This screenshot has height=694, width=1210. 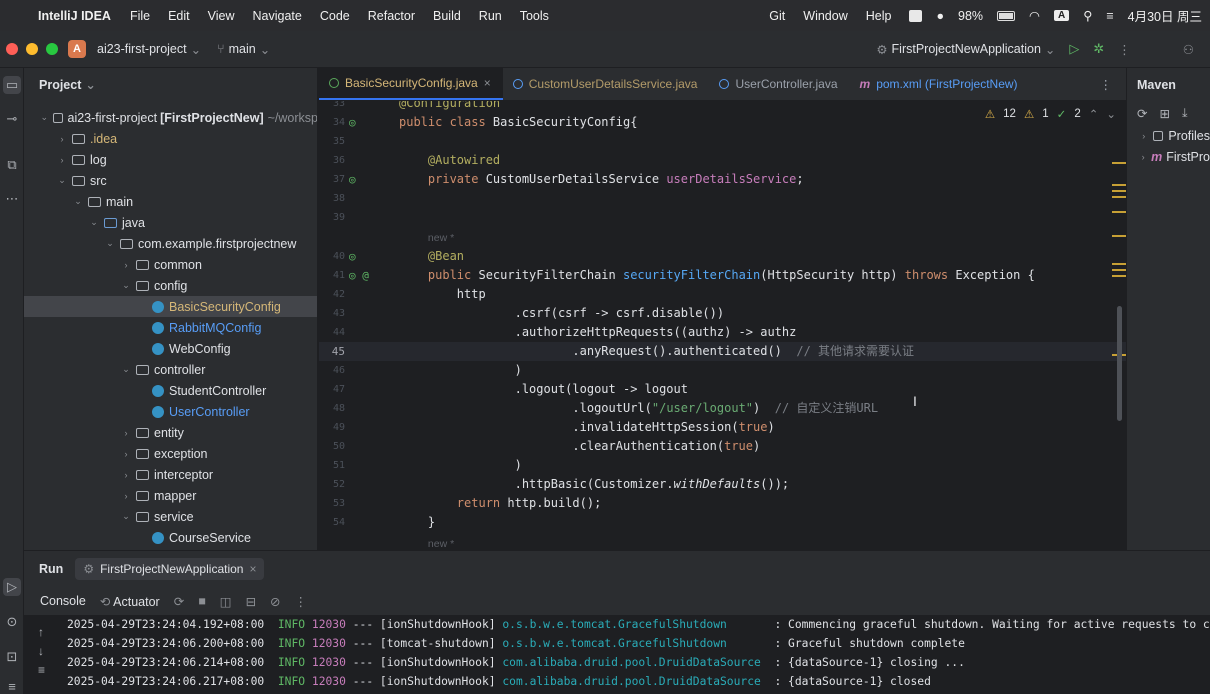 I want to click on menu-help: Help, so click(x=879, y=16).